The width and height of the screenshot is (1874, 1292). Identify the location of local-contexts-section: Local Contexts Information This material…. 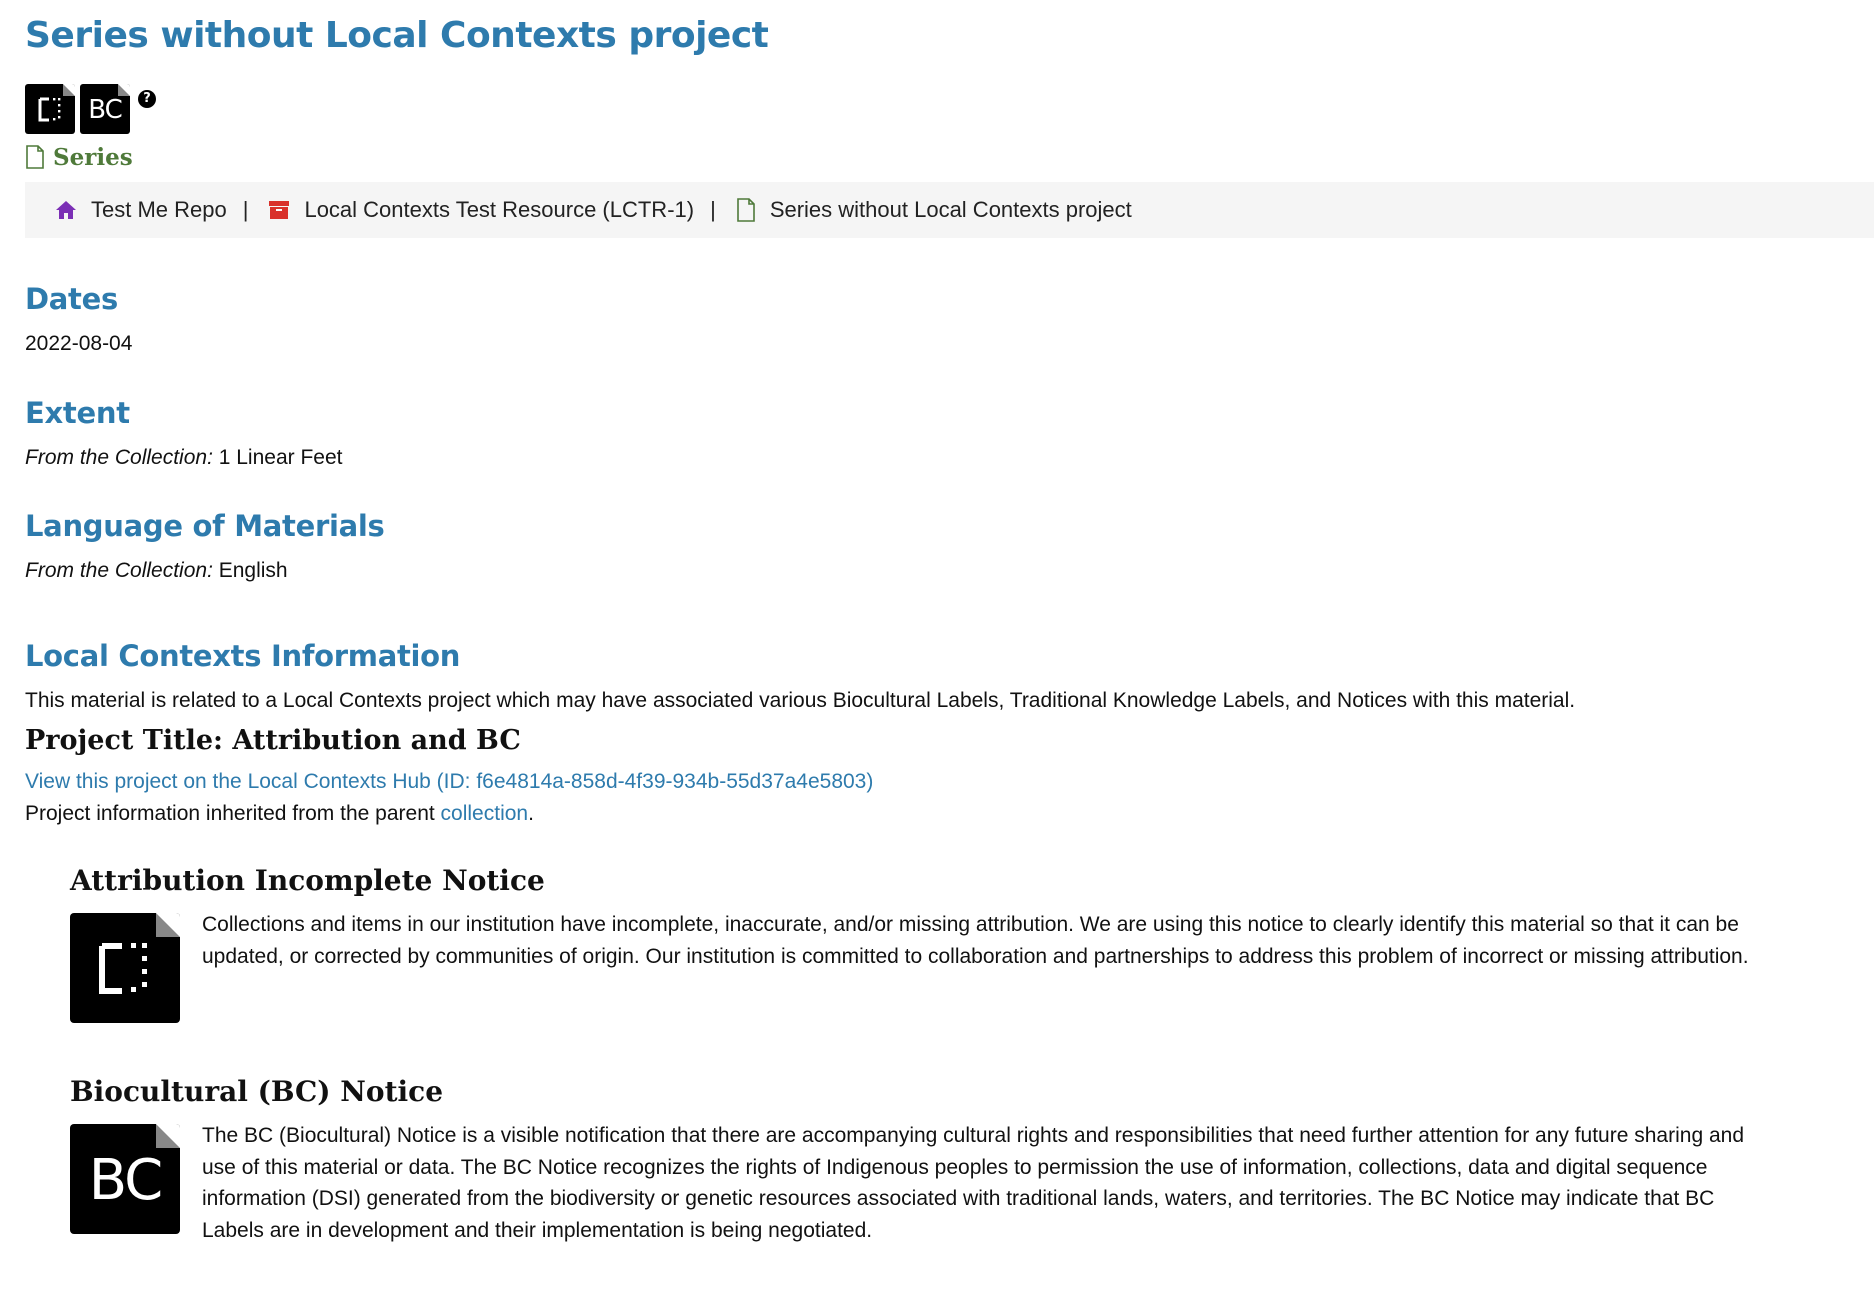
(935, 734).